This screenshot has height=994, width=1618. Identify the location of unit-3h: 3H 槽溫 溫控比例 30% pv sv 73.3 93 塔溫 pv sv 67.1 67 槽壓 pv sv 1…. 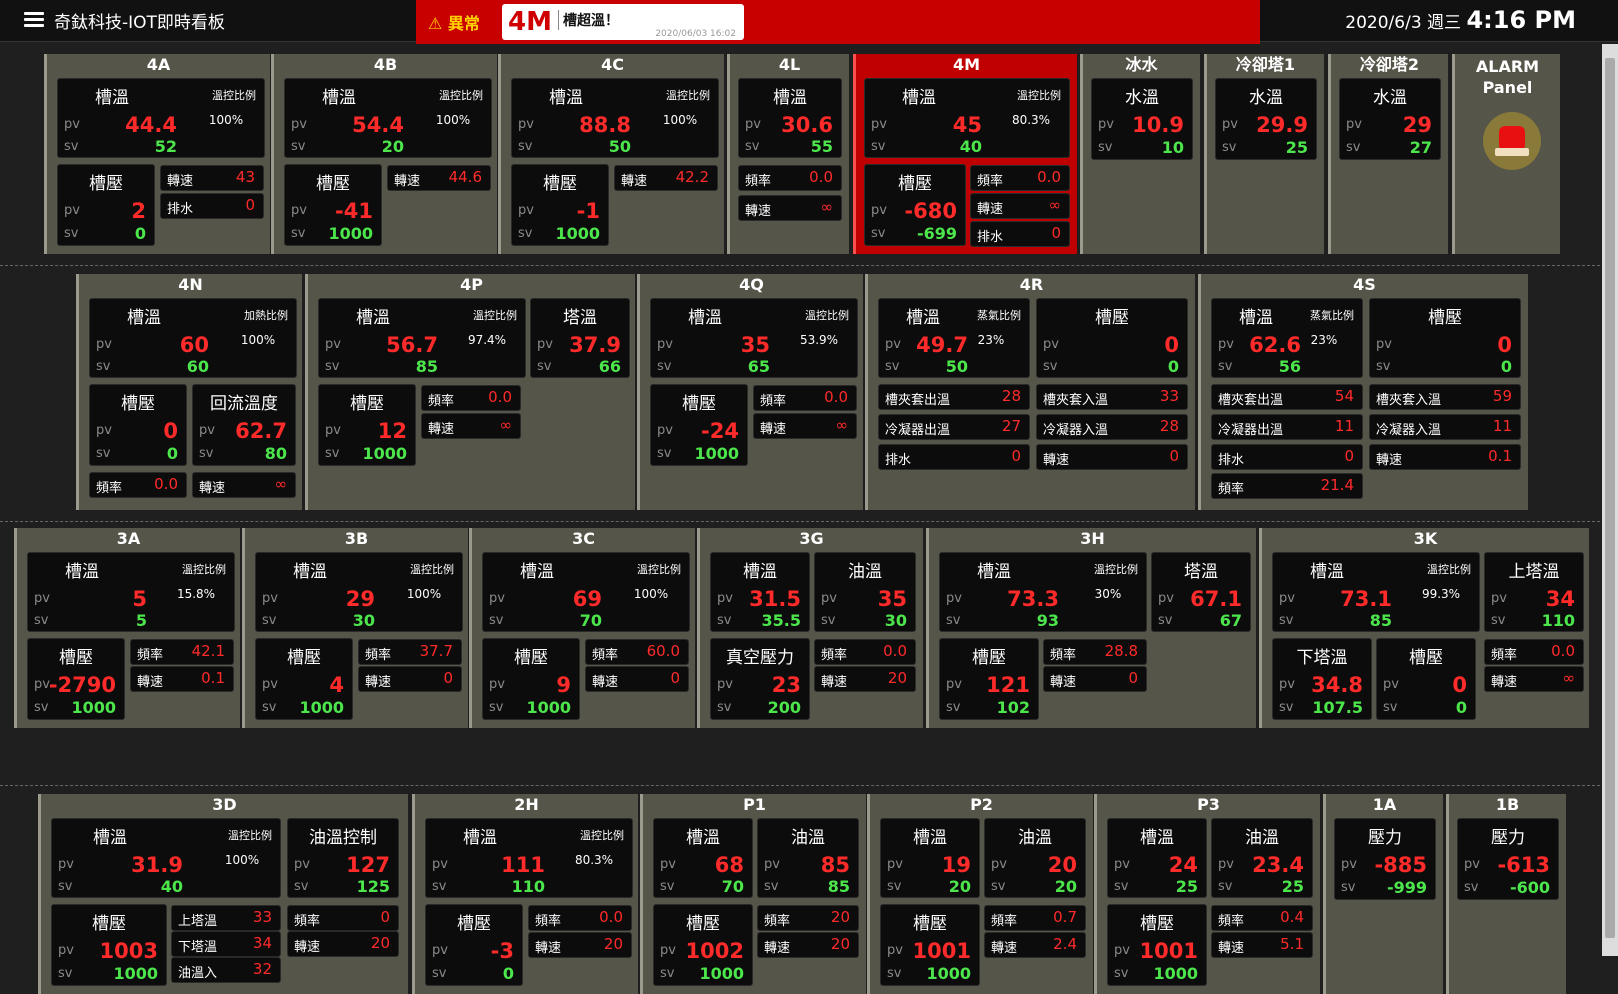
(1091, 628).